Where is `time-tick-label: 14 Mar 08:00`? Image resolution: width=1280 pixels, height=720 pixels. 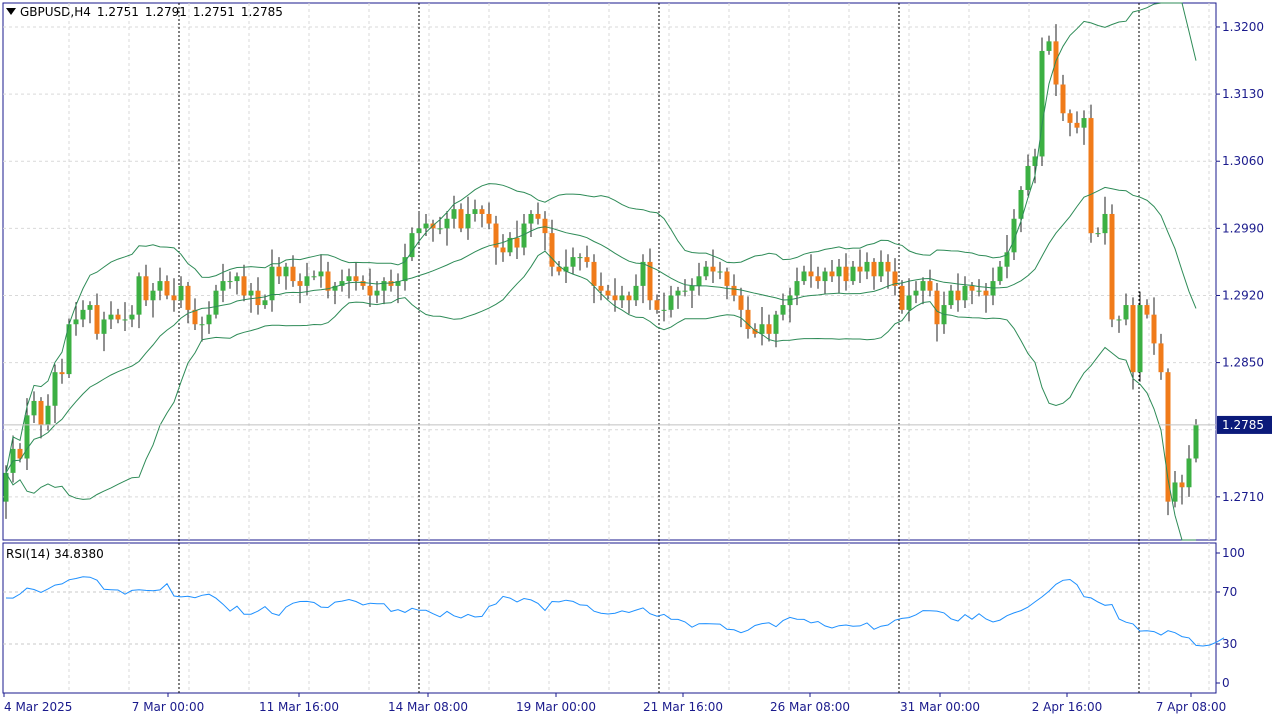
time-tick-label: 14 Mar 08:00 is located at coordinates (428, 707).